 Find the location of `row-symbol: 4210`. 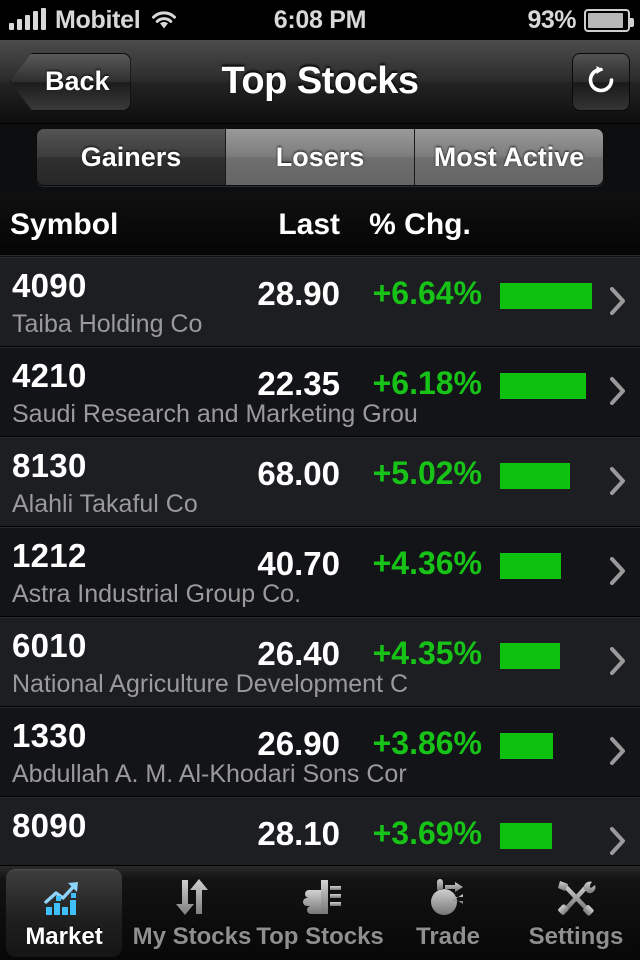

row-symbol: 4210 is located at coordinates (49, 375).